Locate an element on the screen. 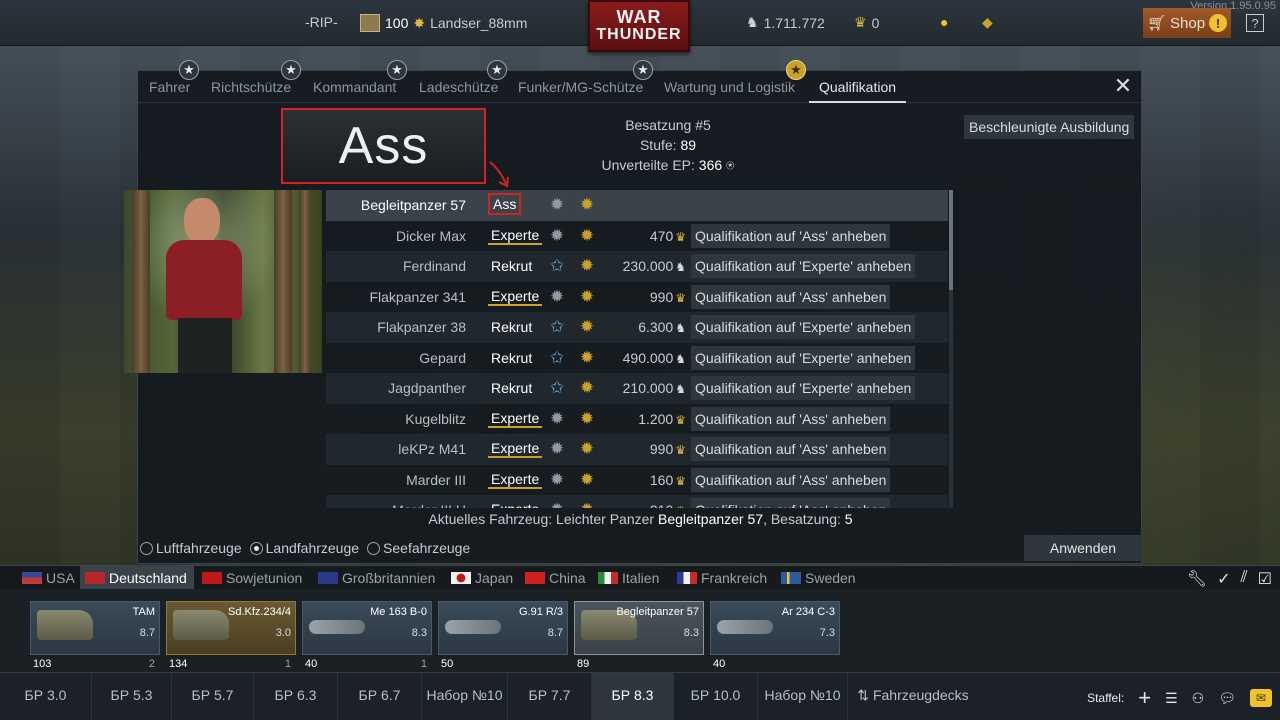 The width and height of the screenshot is (1280, 720). slot-begleitpanzer: Begleitpanzer 57 8.3 89 is located at coordinates (639, 635).